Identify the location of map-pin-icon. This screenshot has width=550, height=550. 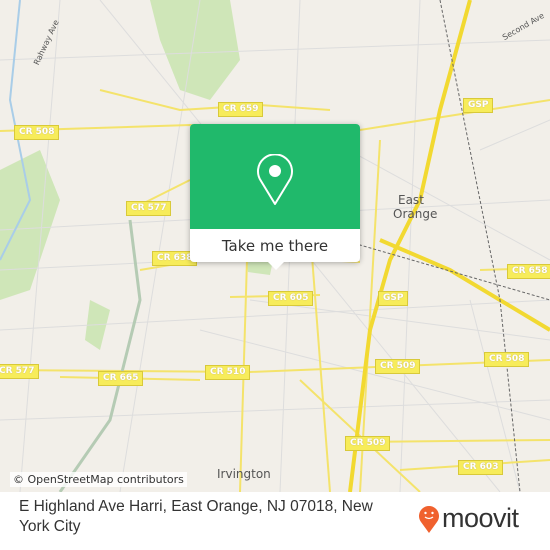
(275, 179).